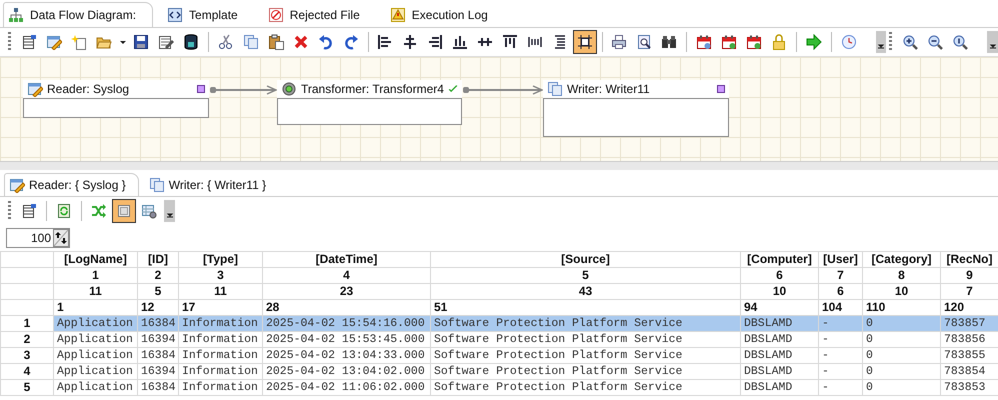  What do you see at coordinates (585, 260) in the screenshot?
I see `column-header: [Source]` at bounding box center [585, 260].